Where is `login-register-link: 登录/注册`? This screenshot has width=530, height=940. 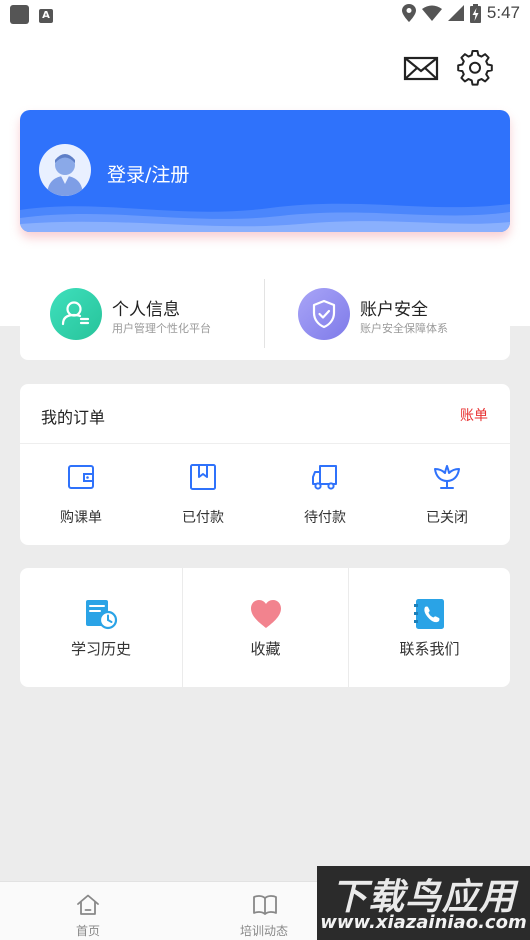
login-register-link: 登录/注册 is located at coordinates (148, 173).